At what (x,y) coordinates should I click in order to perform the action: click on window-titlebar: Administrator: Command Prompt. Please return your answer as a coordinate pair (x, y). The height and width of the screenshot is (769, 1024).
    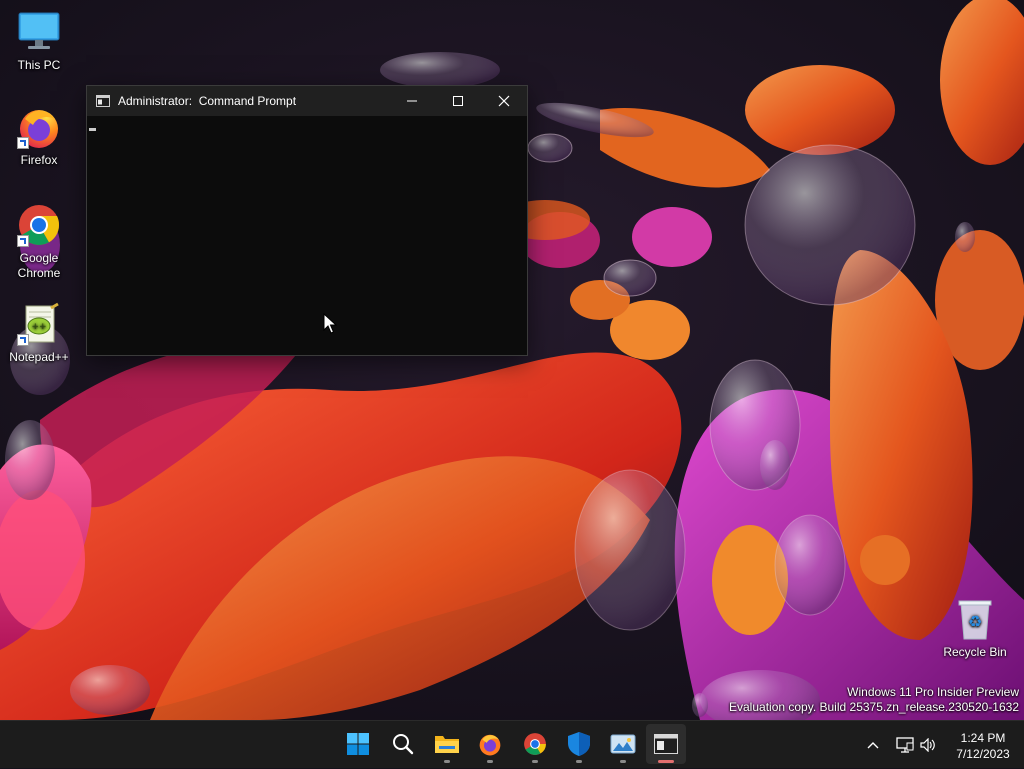
    Looking at the image, I should click on (307, 101).